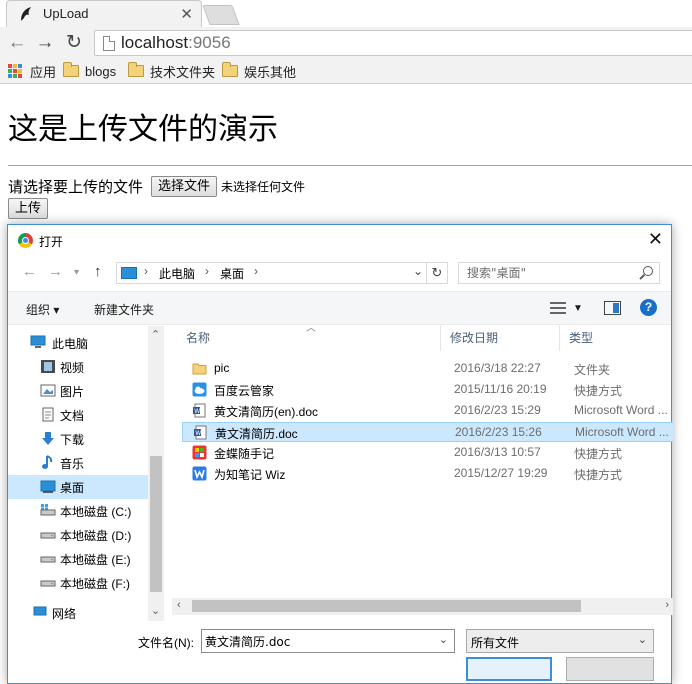 The height and width of the screenshot is (684, 692). I want to click on column-header-type: 类型, so click(617, 338).